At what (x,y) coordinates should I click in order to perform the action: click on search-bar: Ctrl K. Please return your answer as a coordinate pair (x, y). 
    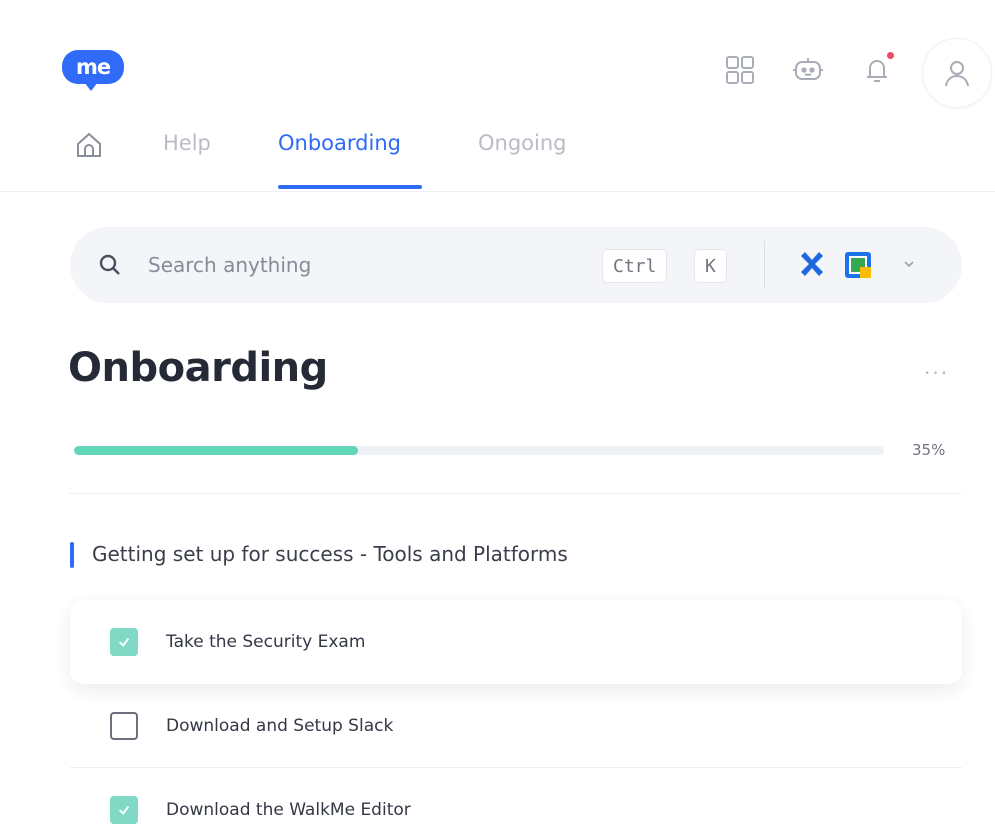
    Looking at the image, I should click on (516, 265).